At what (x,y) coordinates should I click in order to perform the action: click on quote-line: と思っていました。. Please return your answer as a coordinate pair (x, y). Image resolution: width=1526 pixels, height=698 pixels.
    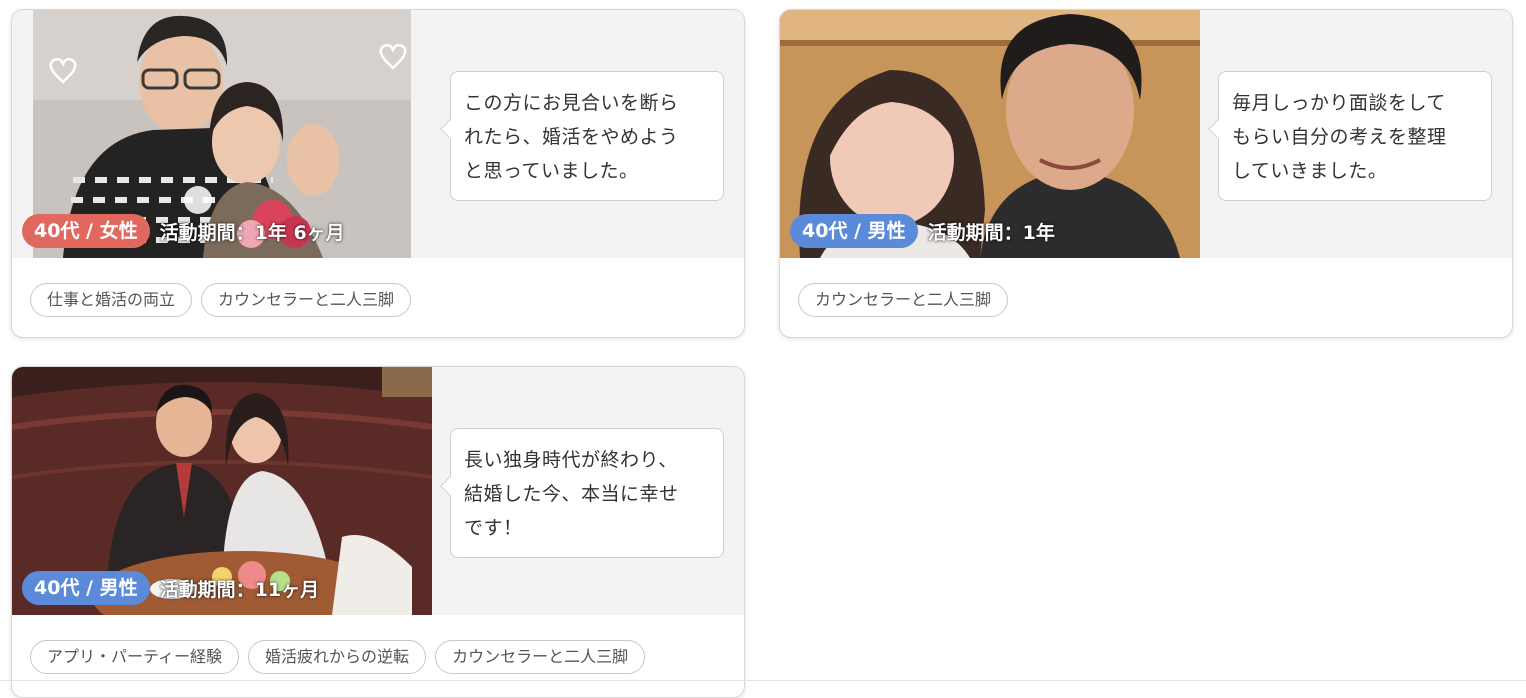
    Looking at the image, I should click on (551, 171).